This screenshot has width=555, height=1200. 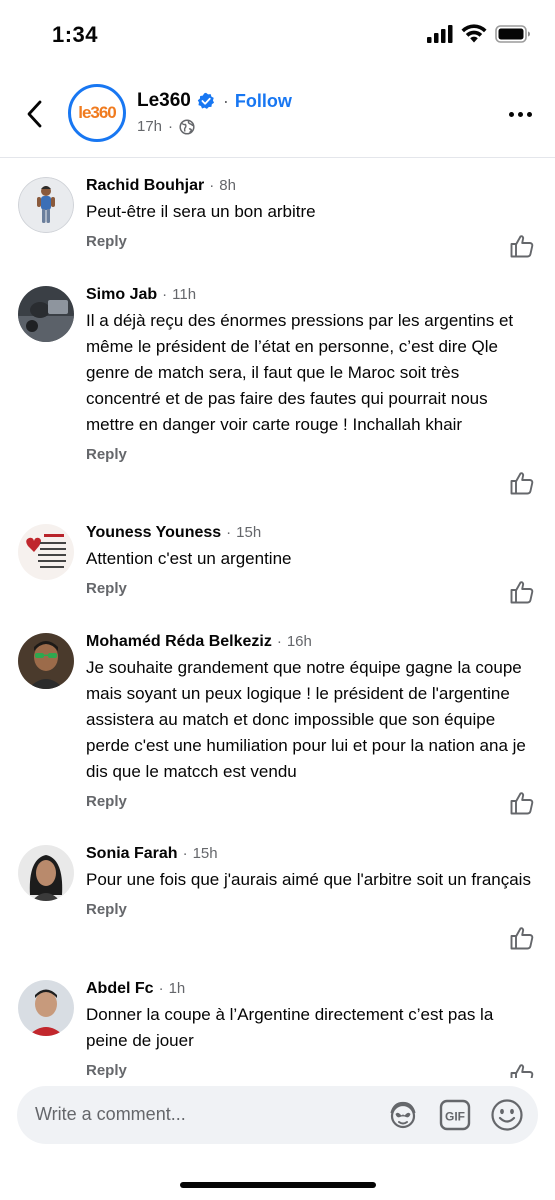 What do you see at coordinates (299, 641) in the screenshot?
I see `comment-time: 16h` at bounding box center [299, 641].